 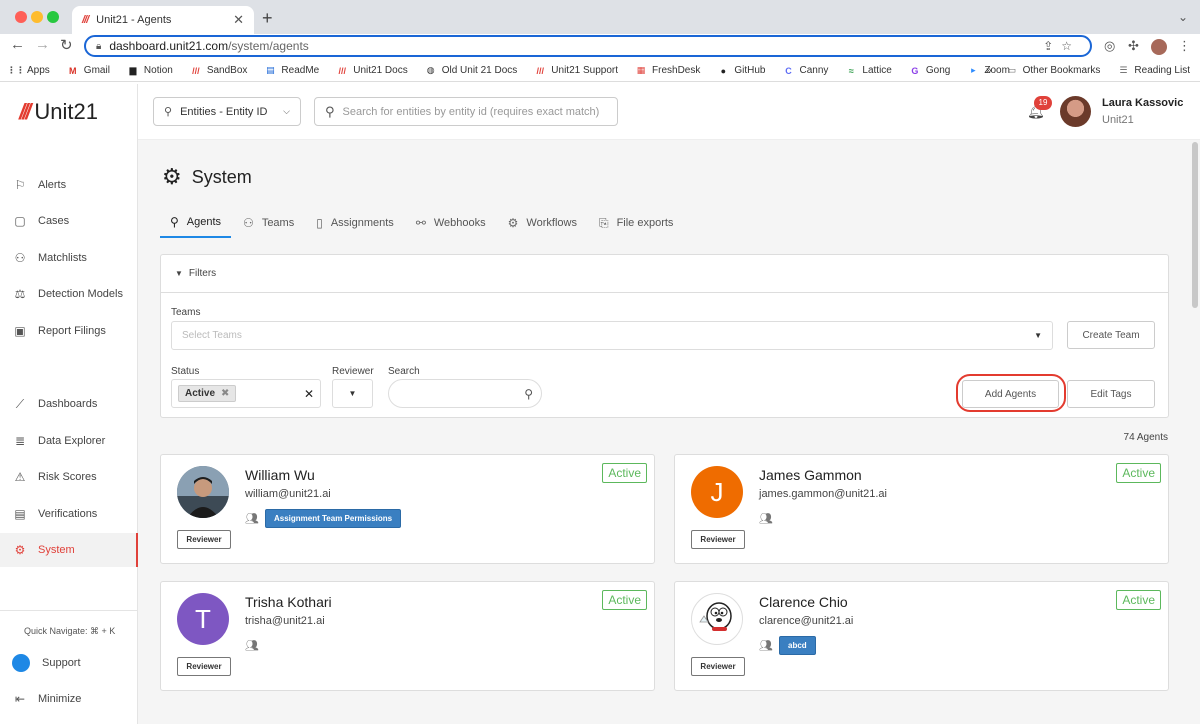 What do you see at coordinates (88, 71) in the screenshot?
I see `bookmark-gmail: M Gmail` at bounding box center [88, 71].